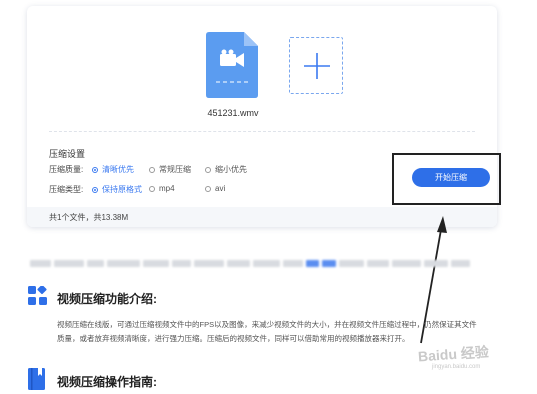 The width and height of the screenshot is (537, 394). I want to click on book-icon, so click(36, 379).